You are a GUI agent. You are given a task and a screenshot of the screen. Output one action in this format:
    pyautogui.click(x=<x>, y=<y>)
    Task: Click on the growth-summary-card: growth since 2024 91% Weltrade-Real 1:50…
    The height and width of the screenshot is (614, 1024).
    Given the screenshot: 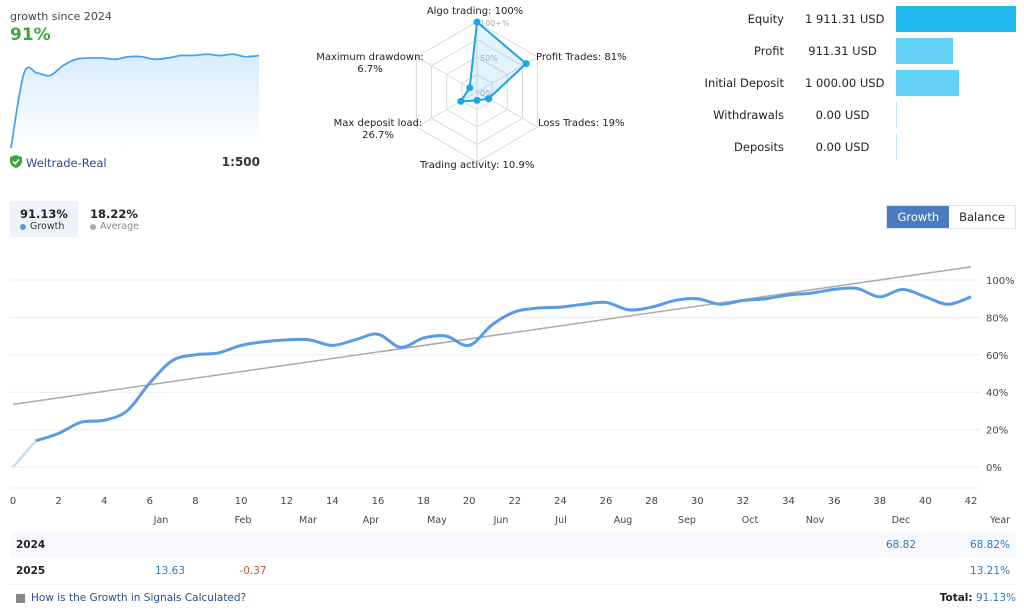 What is the action you would take?
    pyautogui.click(x=136, y=92)
    